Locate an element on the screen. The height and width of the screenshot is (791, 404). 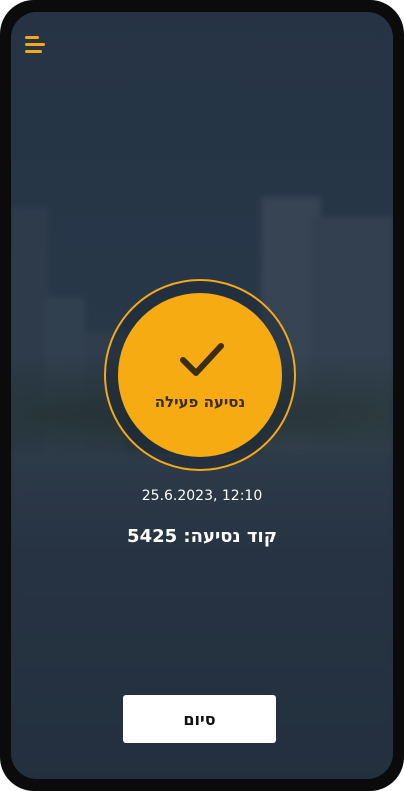
ride-code: קוד נסיעה: 5425 is located at coordinates (202, 536).